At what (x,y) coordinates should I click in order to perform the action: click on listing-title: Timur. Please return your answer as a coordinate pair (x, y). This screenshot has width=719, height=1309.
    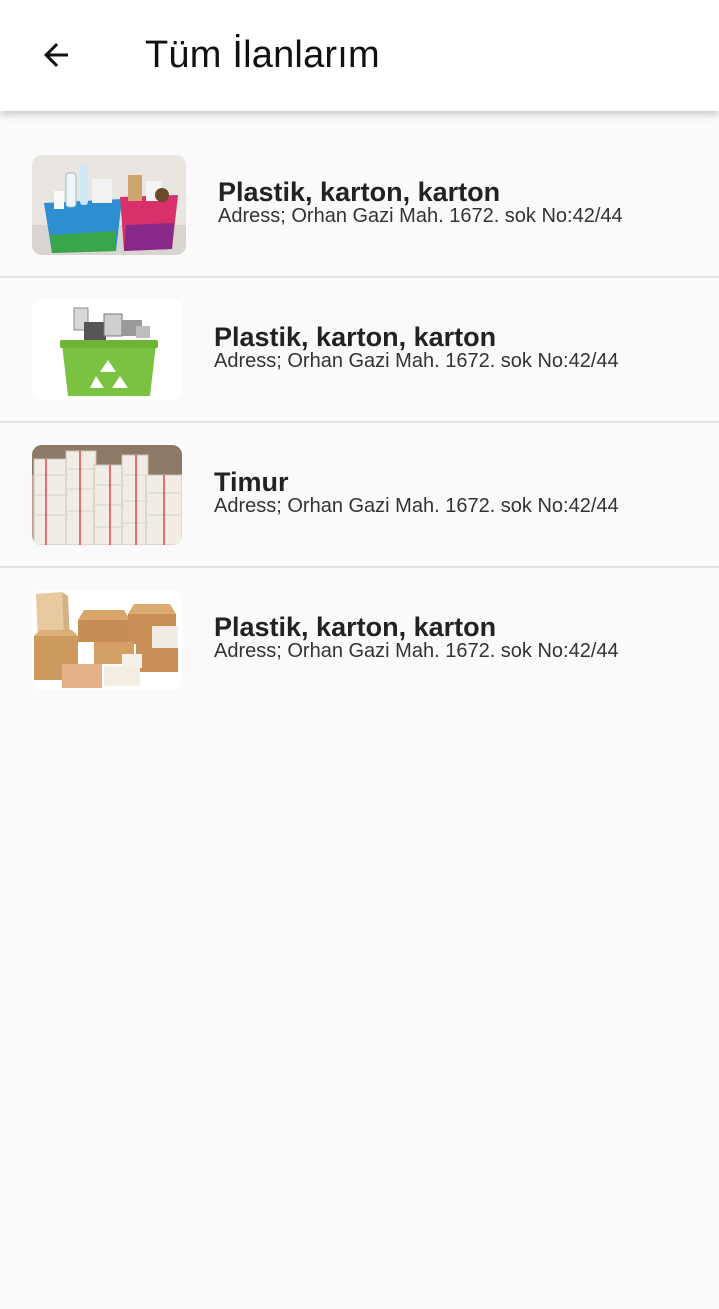
    Looking at the image, I should click on (251, 482).